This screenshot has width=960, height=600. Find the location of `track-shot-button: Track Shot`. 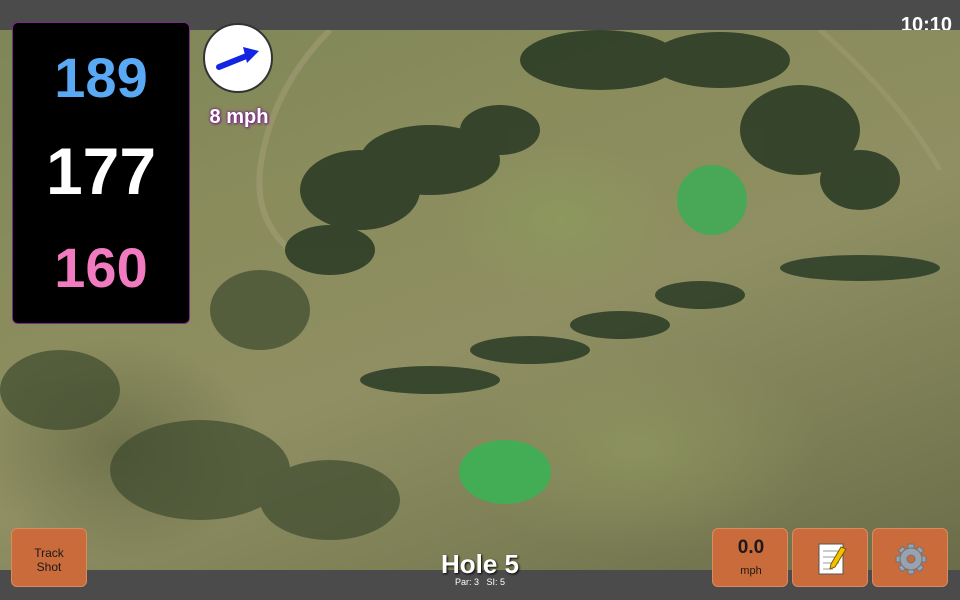

track-shot-button: Track Shot is located at coordinates (49, 557).